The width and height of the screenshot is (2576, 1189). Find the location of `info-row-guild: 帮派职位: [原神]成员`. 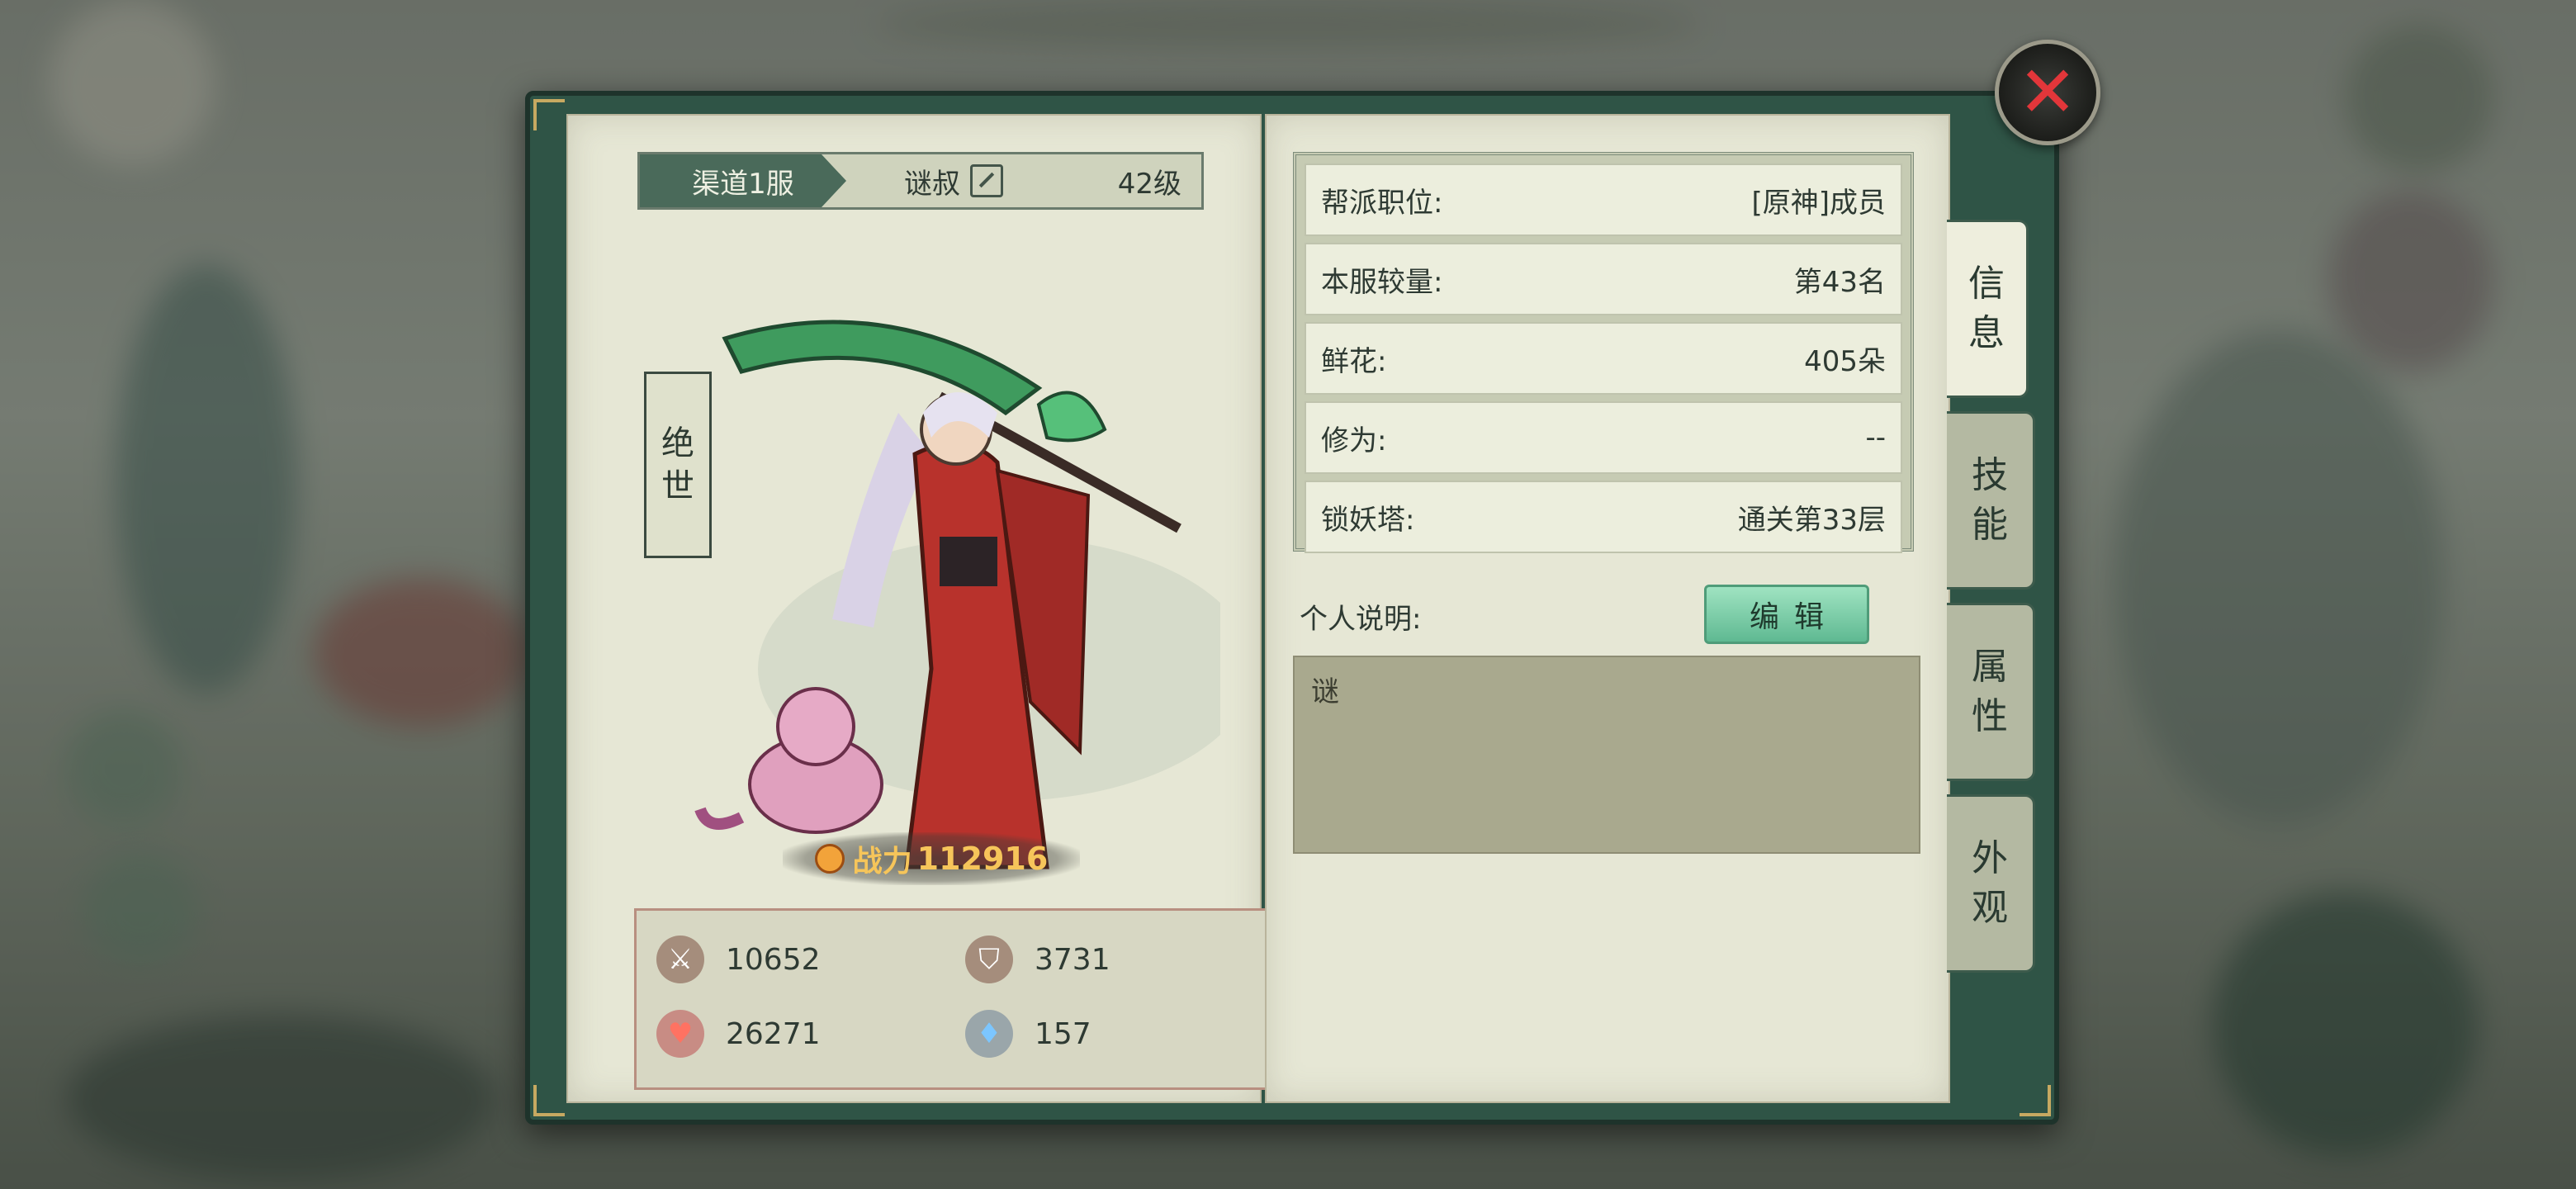

info-row-guild: 帮派职位: [原神]成员 is located at coordinates (1603, 199).